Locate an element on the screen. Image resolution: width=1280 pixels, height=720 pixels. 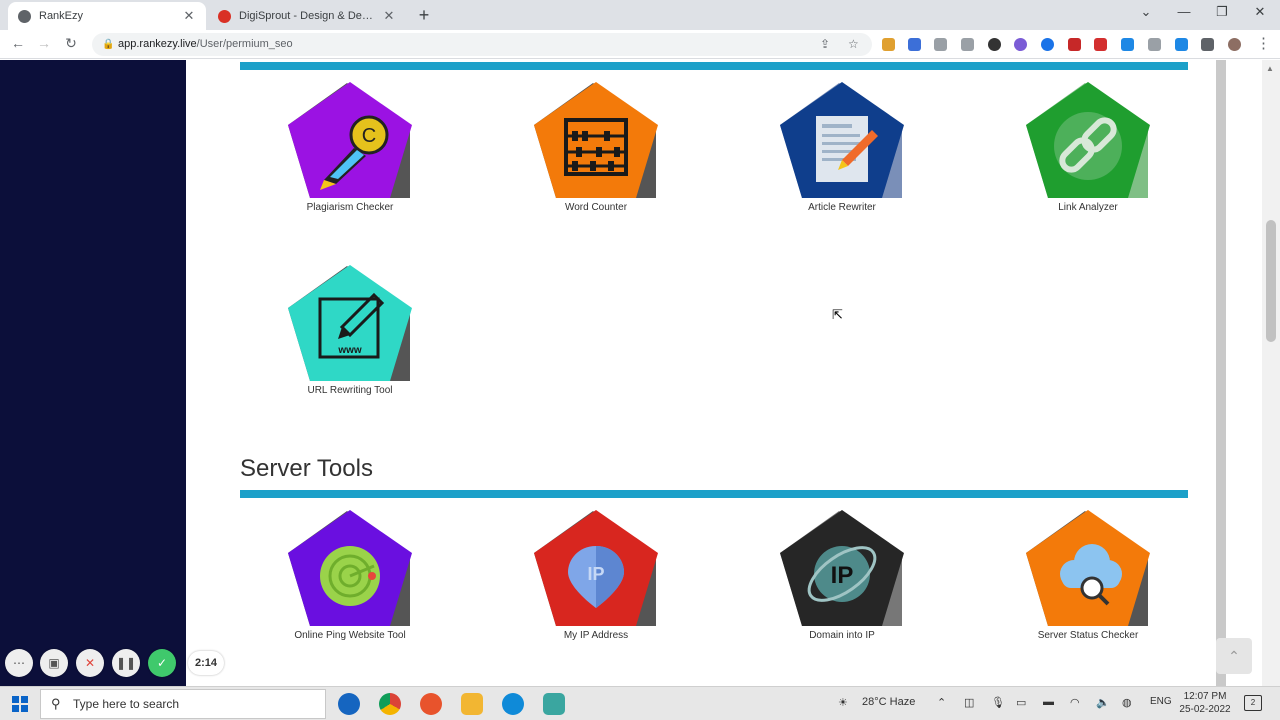
tool-word-counter: Word Counter is located at coordinates (596, 146).